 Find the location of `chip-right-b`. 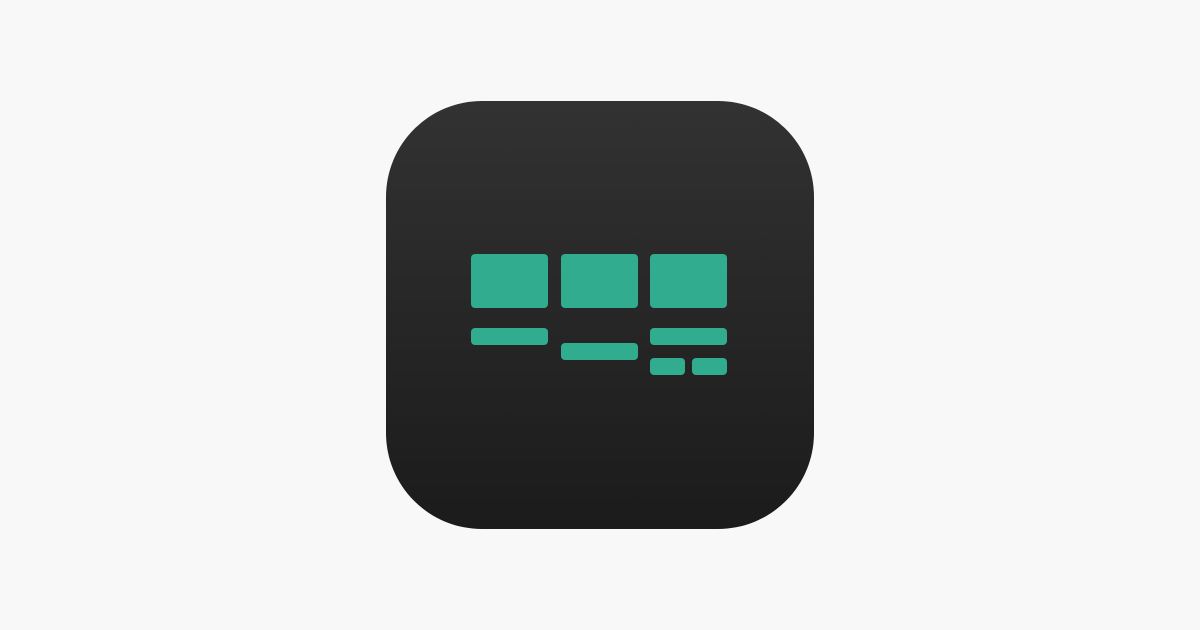

chip-right-b is located at coordinates (709, 366).